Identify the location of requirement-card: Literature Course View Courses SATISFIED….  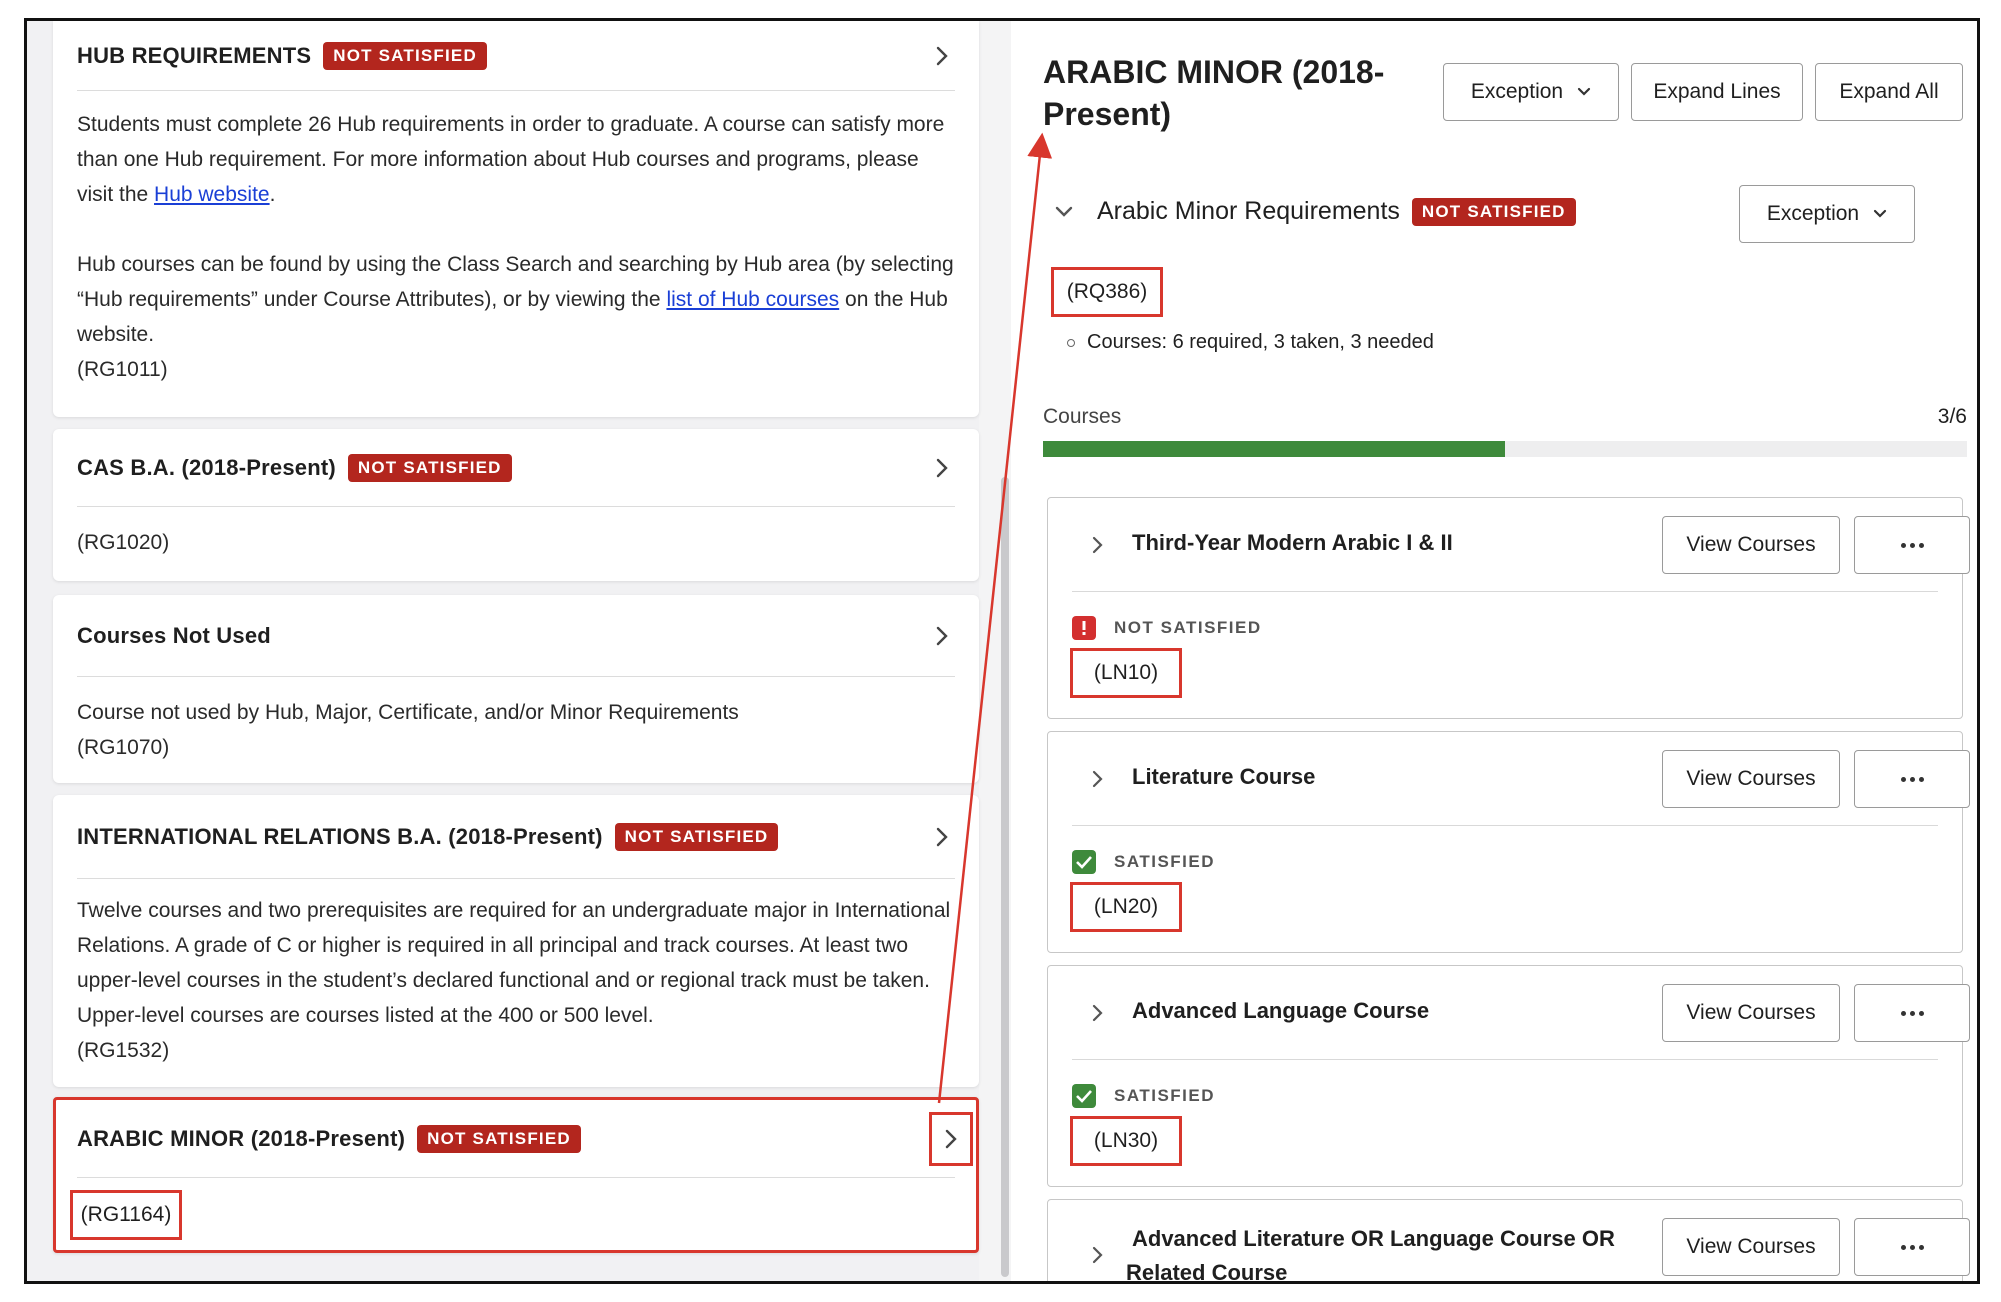
(1508, 842).